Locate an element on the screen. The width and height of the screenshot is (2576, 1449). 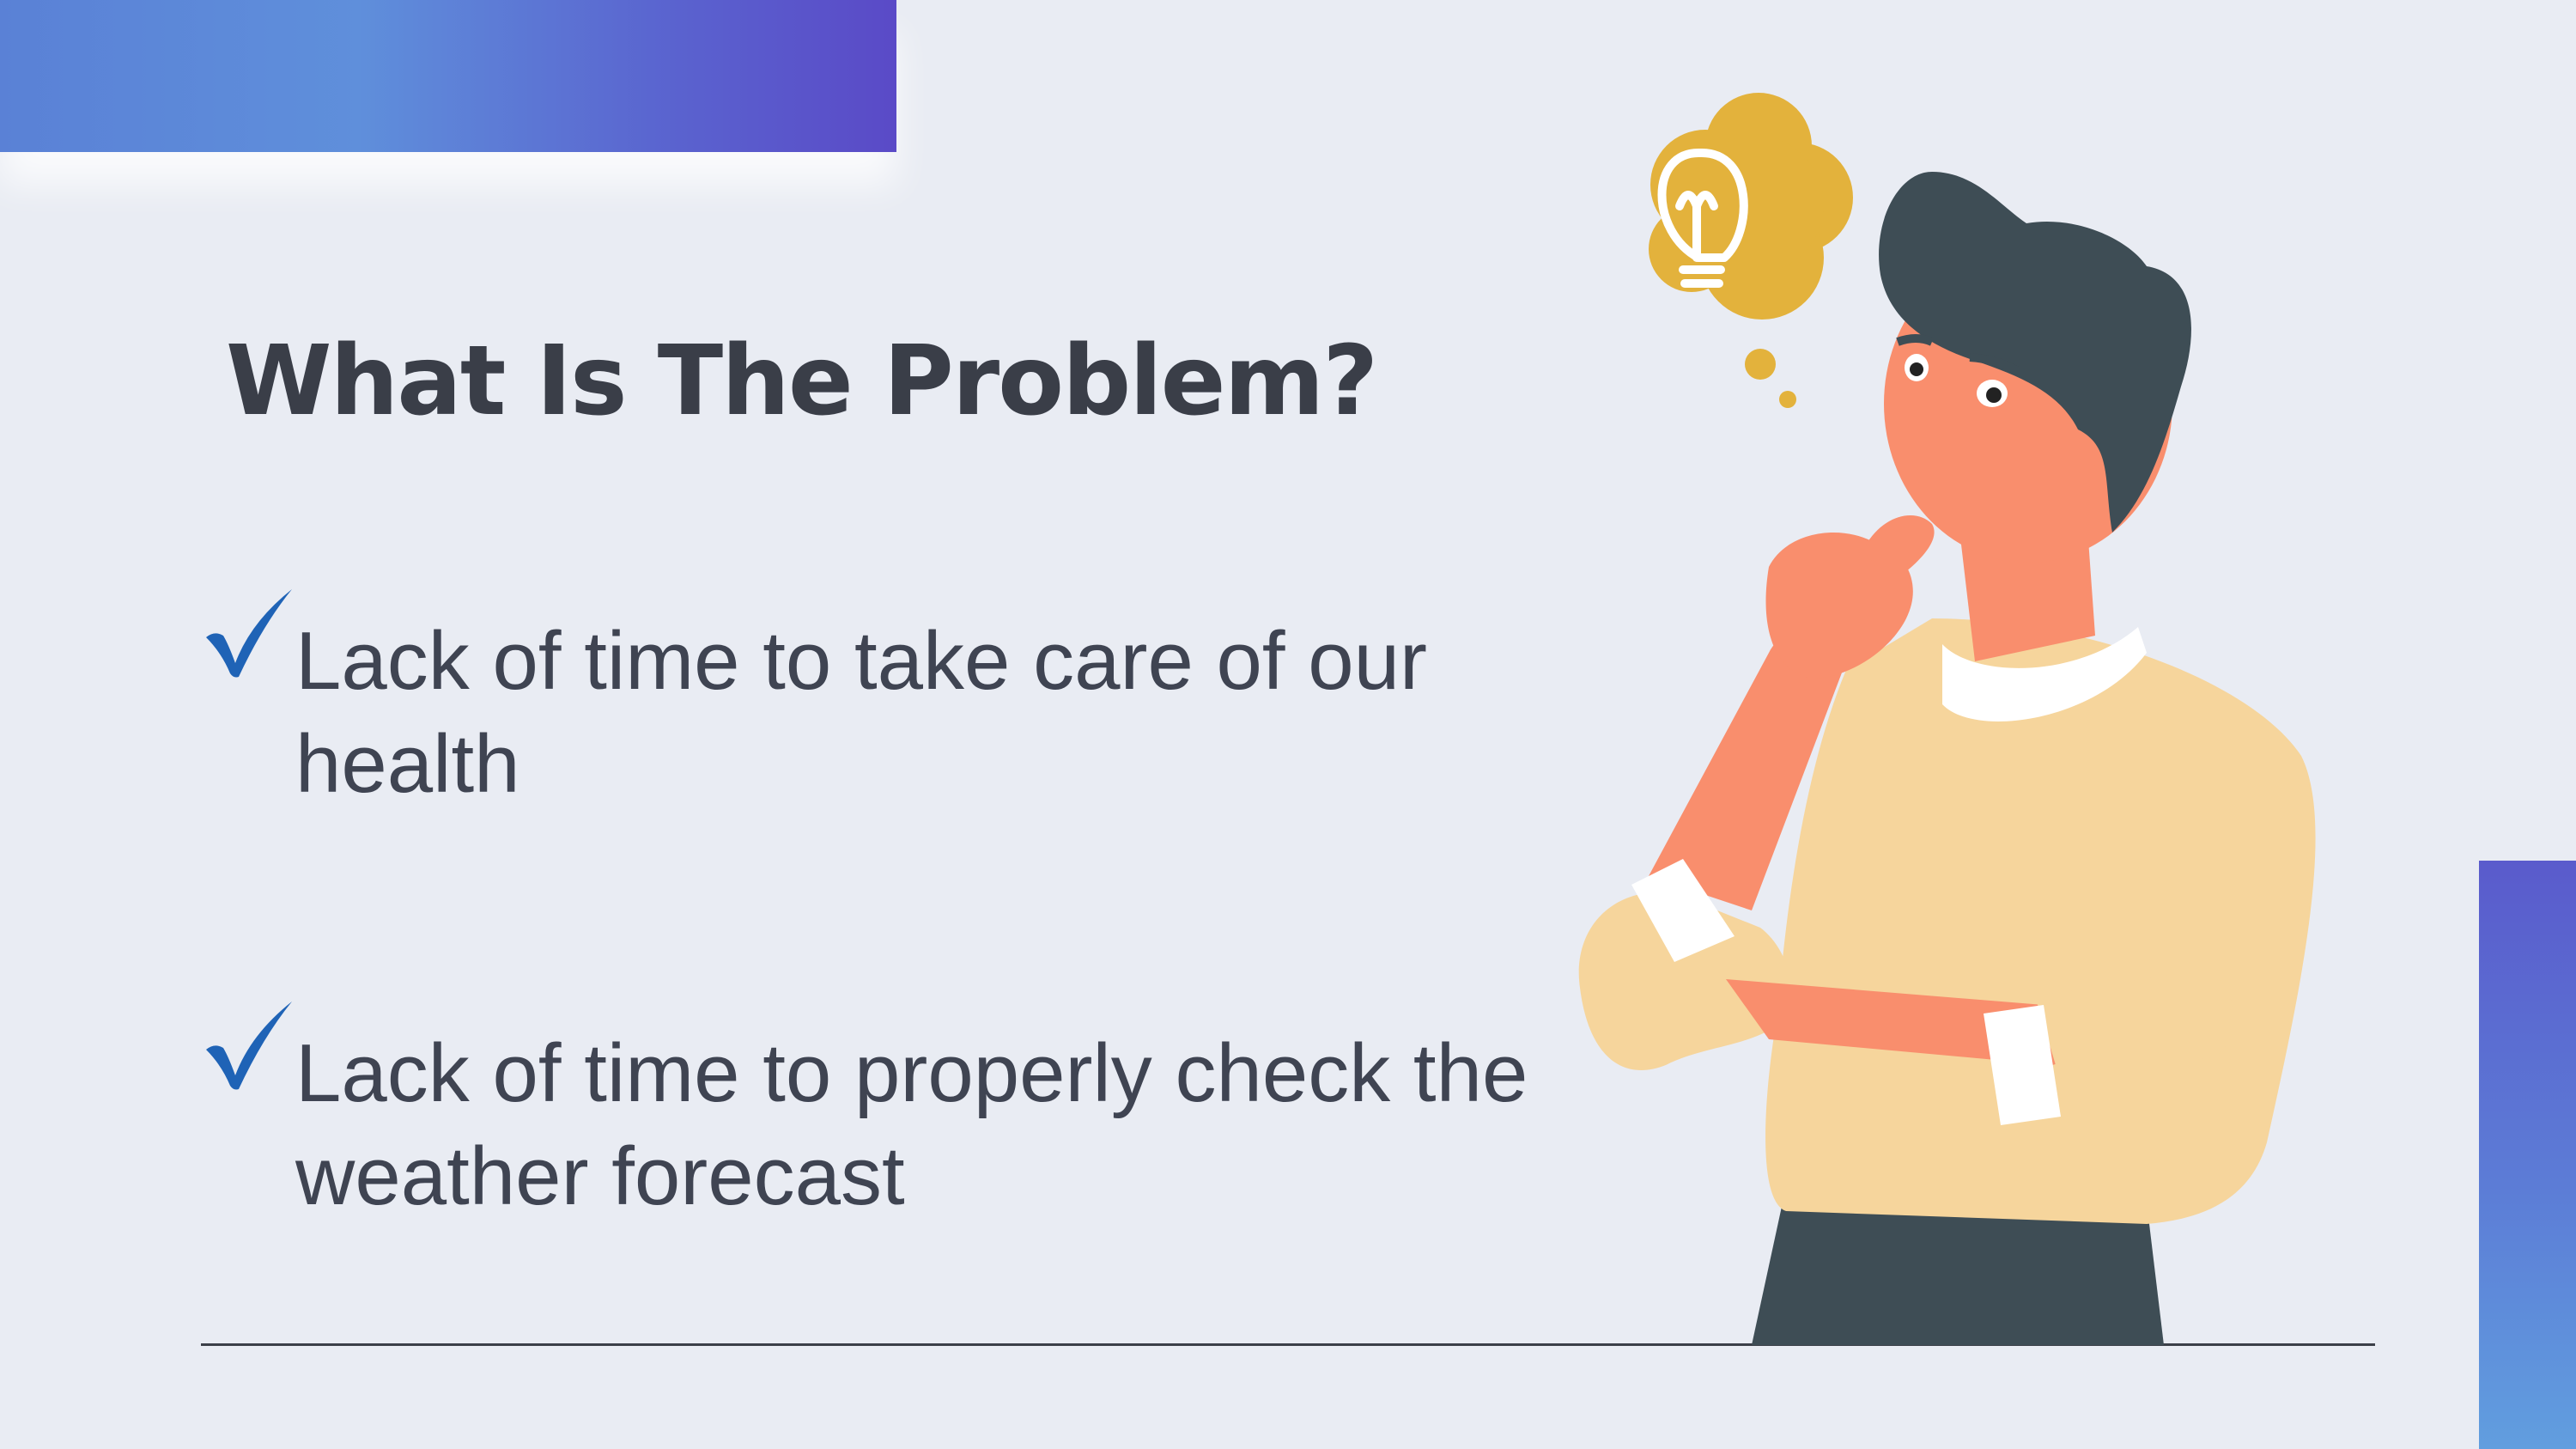
eyebrow is located at coordinates (1916, 340).